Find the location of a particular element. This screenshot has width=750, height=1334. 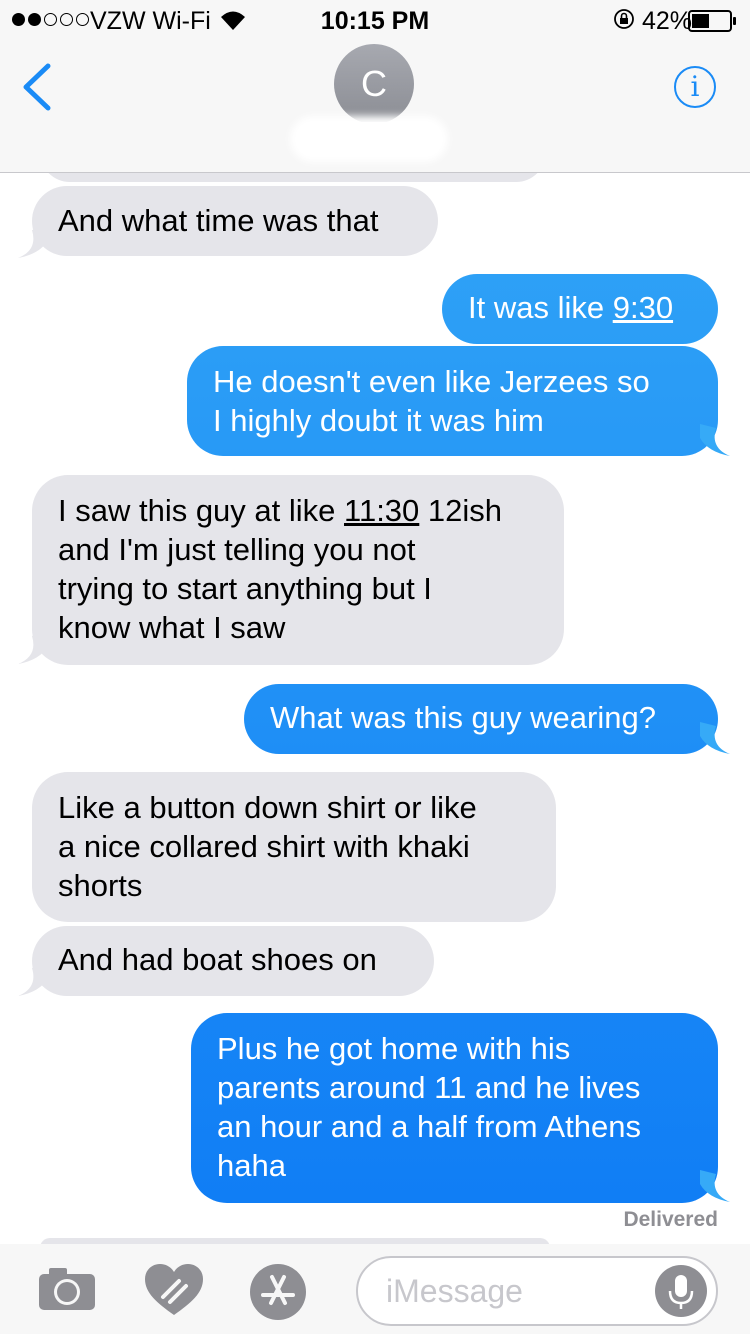

back-button is located at coordinates (38, 87).